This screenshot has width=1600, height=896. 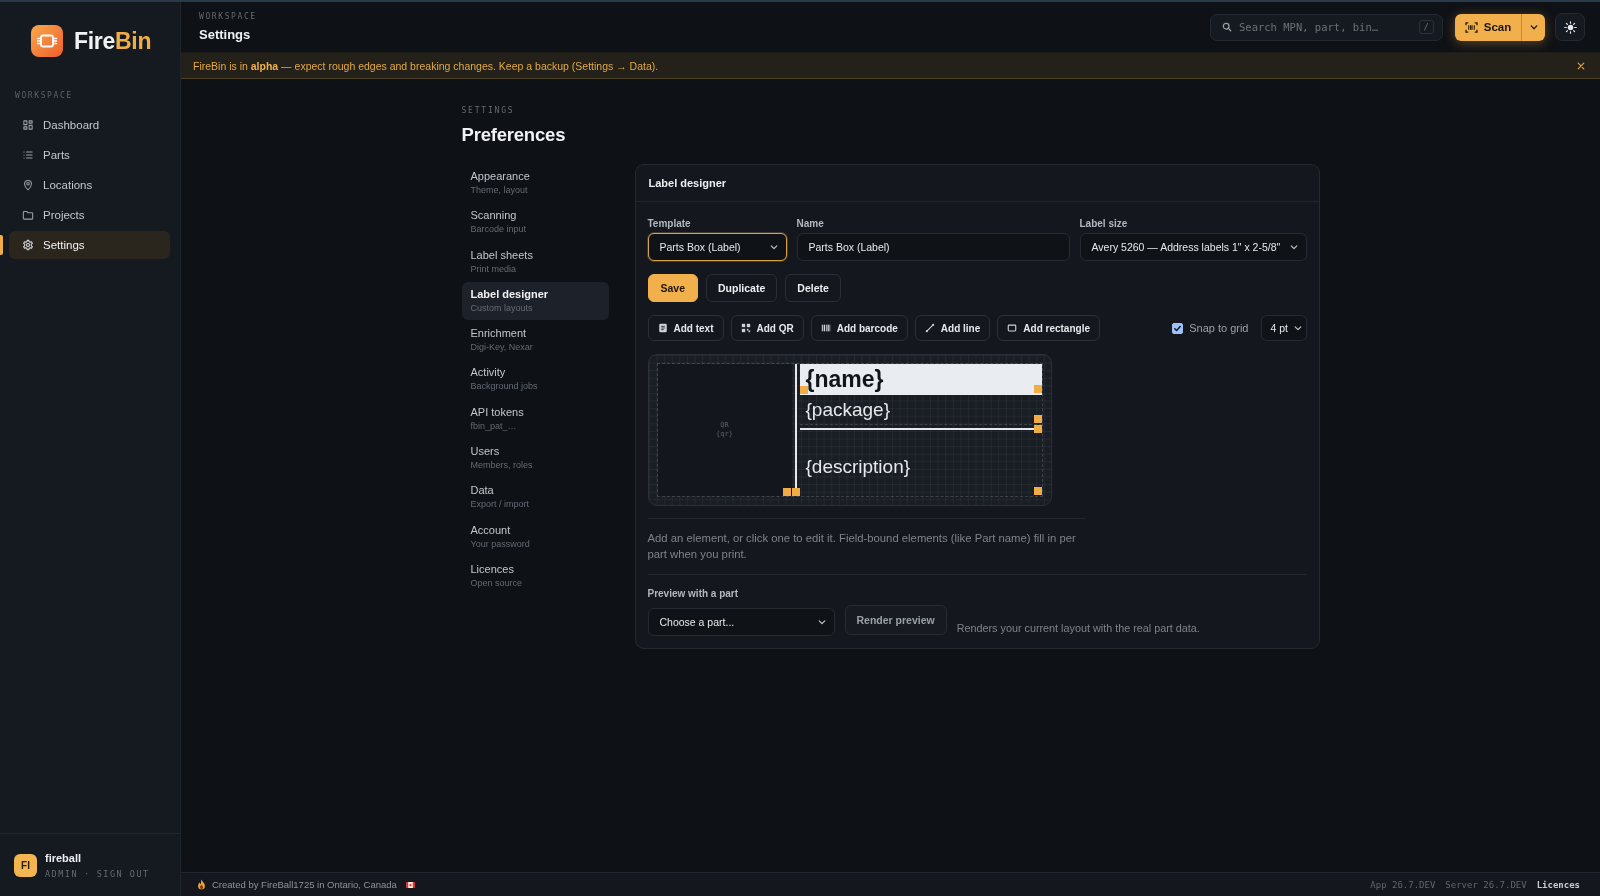 What do you see at coordinates (494, 216) in the screenshot?
I see `settings-nav-label: Scanning` at bounding box center [494, 216].